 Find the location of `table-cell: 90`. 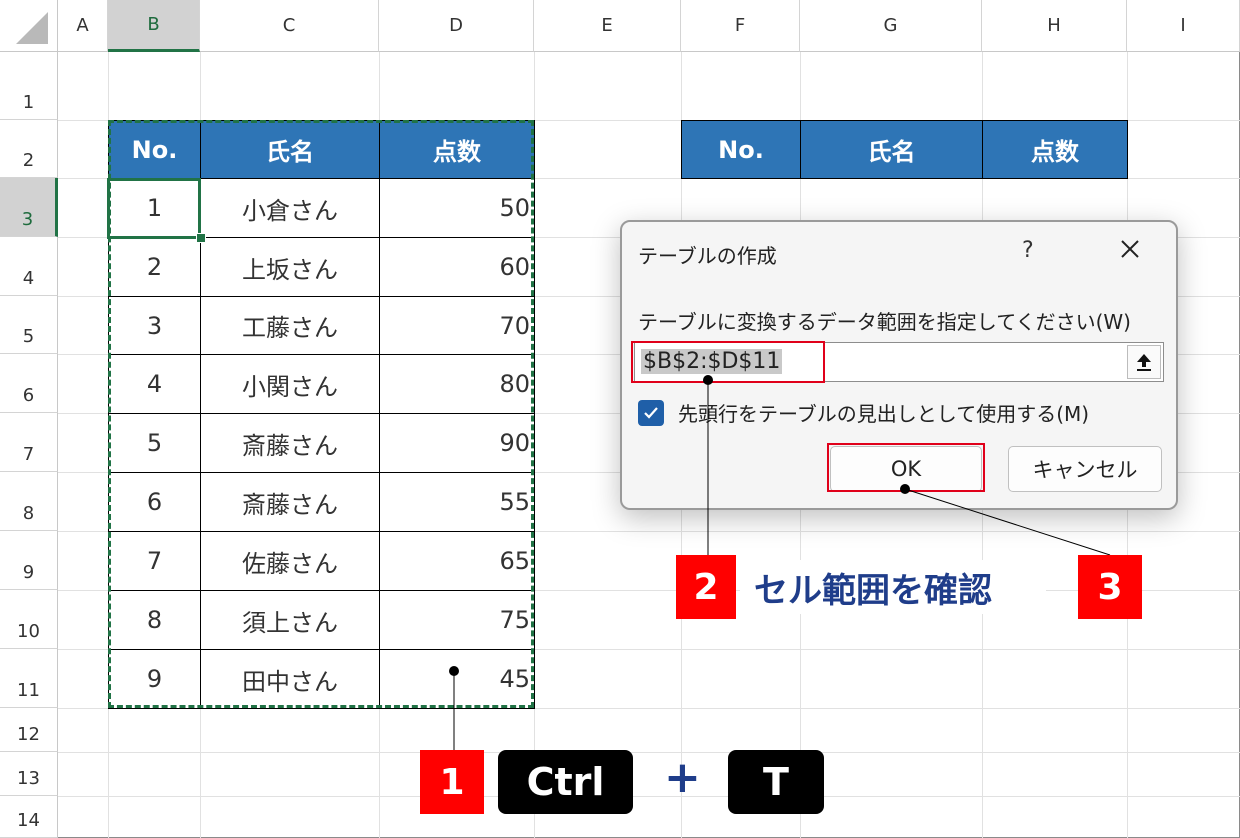

table-cell: 90 is located at coordinates (457, 443).